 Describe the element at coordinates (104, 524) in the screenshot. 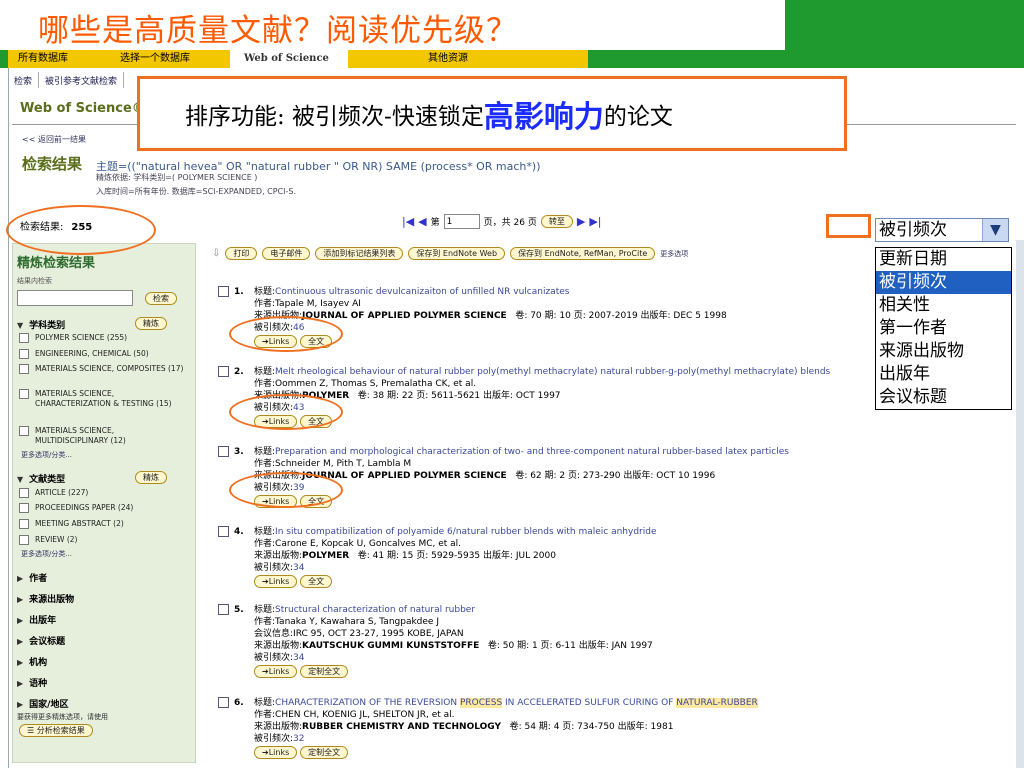

I see `facet-checkbox: MEETING ABSTRACT (2)` at that location.